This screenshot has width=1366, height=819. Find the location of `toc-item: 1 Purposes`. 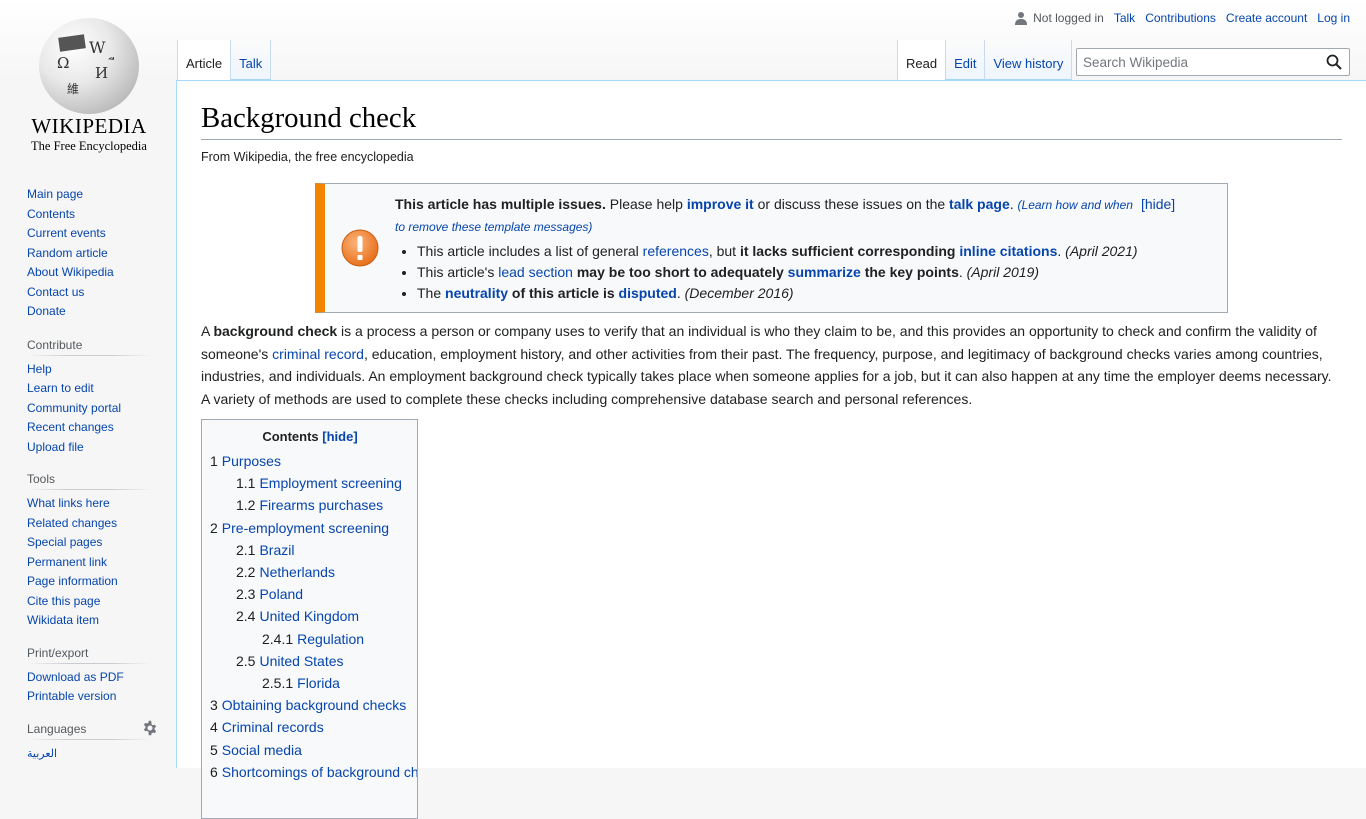

toc-item: 1 Purposes is located at coordinates (310, 461).